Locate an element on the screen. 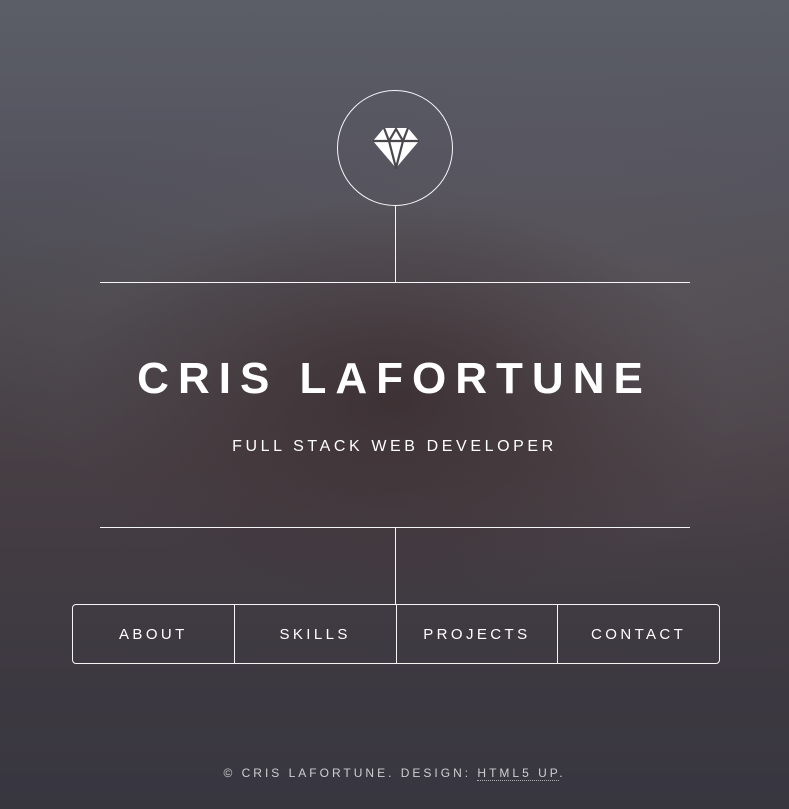 Image resolution: width=789 pixels, height=809 pixels. page-title: CRIS LAFORTUNE is located at coordinates (394, 378).